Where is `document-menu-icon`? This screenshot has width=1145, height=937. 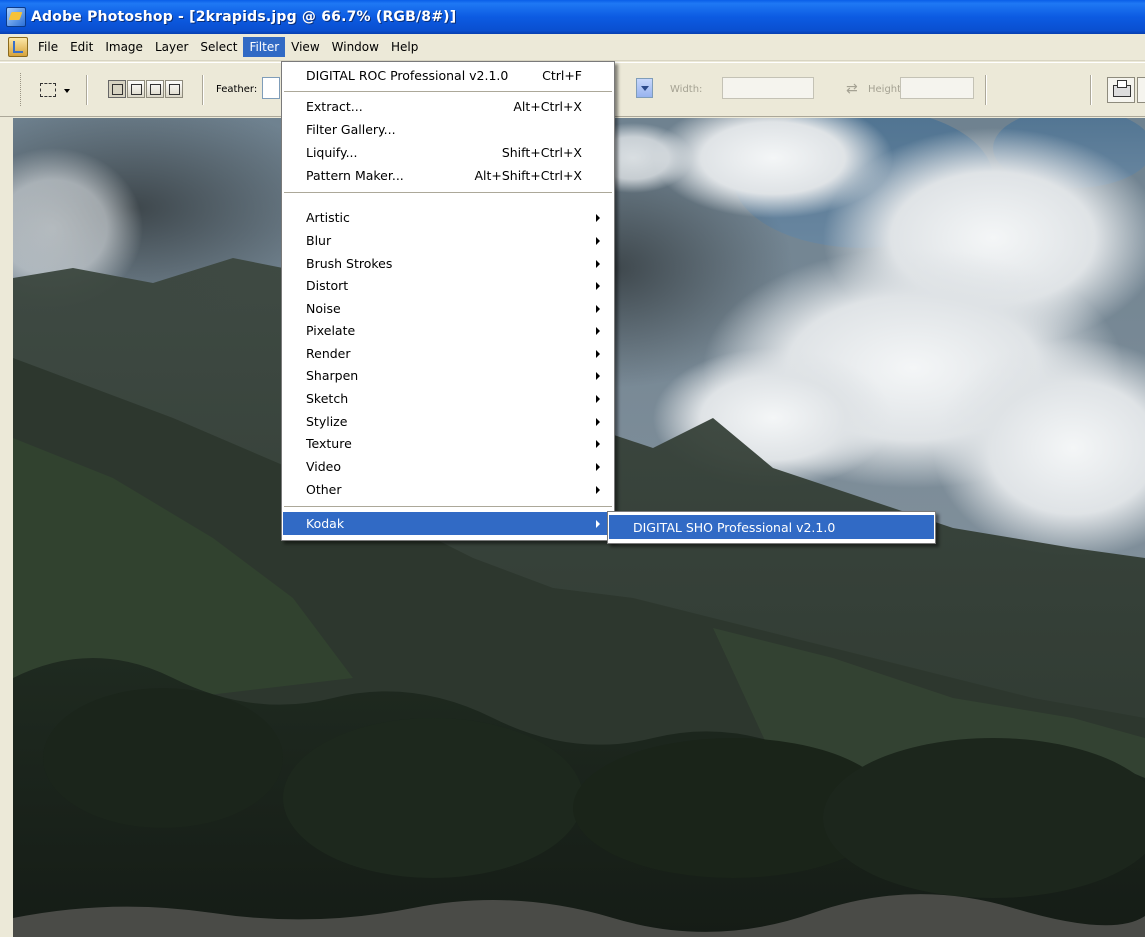 document-menu-icon is located at coordinates (18, 47).